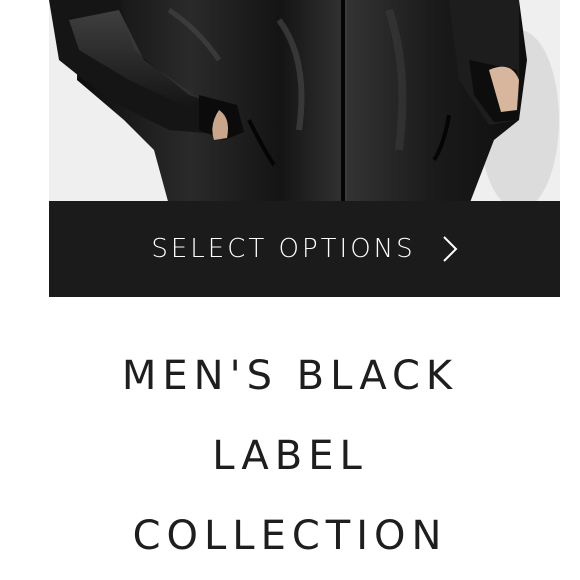 Image resolution: width=580 pixels, height=580 pixels. What do you see at coordinates (283, 249) in the screenshot?
I see `select-options-label: SELECT OPTIONS` at bounding box center [283, 249].